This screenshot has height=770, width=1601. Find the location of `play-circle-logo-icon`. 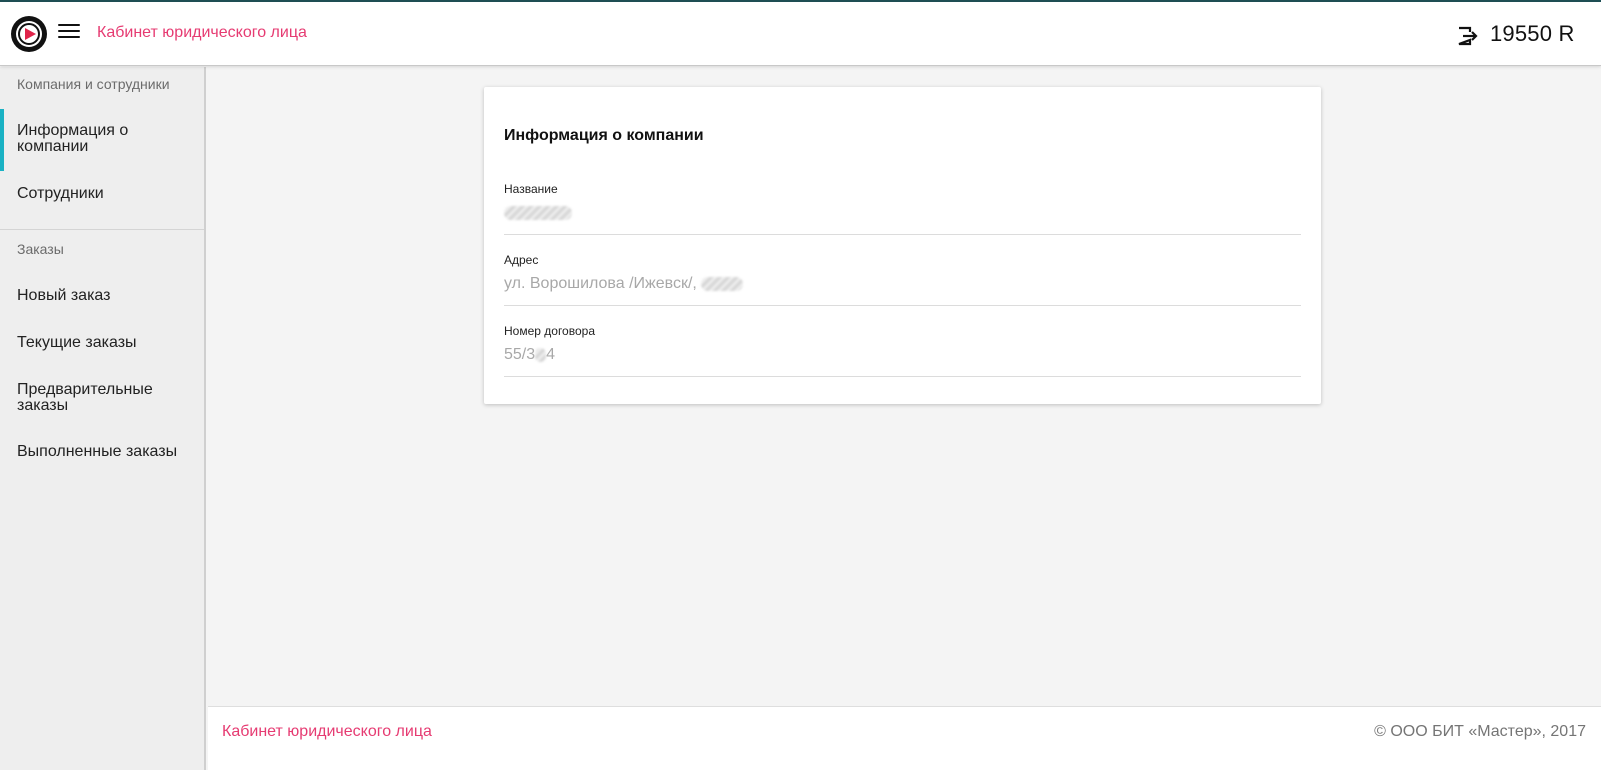

play-circle-logo-icon is located at coordinates (29, 34).